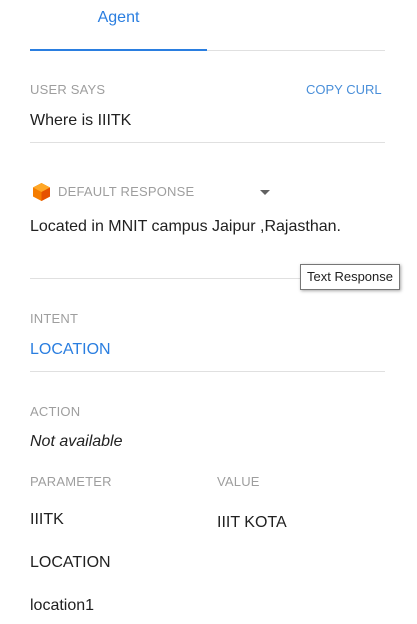 The width and height of the screenshot is (417, 624). What do you see at coordinates (350, 277) in the screenshot?
I see `text-response-tooltip: Text Response` at bounding box center [350, 277].